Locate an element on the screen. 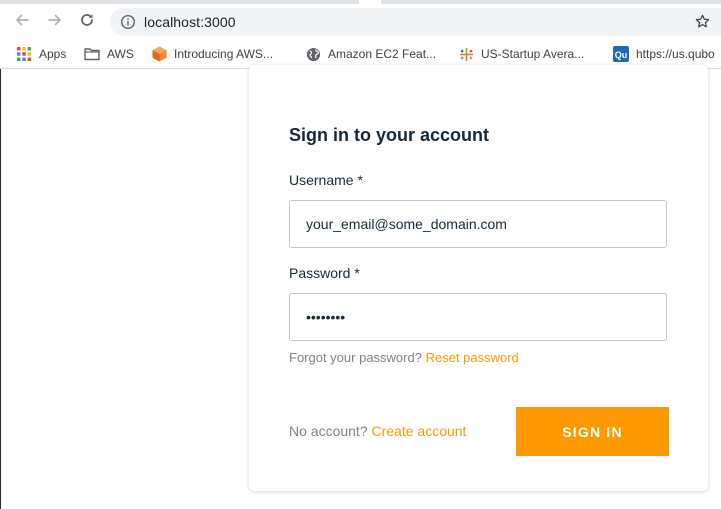 Image resolution: width=721 pixels, height=509 pixels. svg-text: Qu is located at coordinates (621, 55).